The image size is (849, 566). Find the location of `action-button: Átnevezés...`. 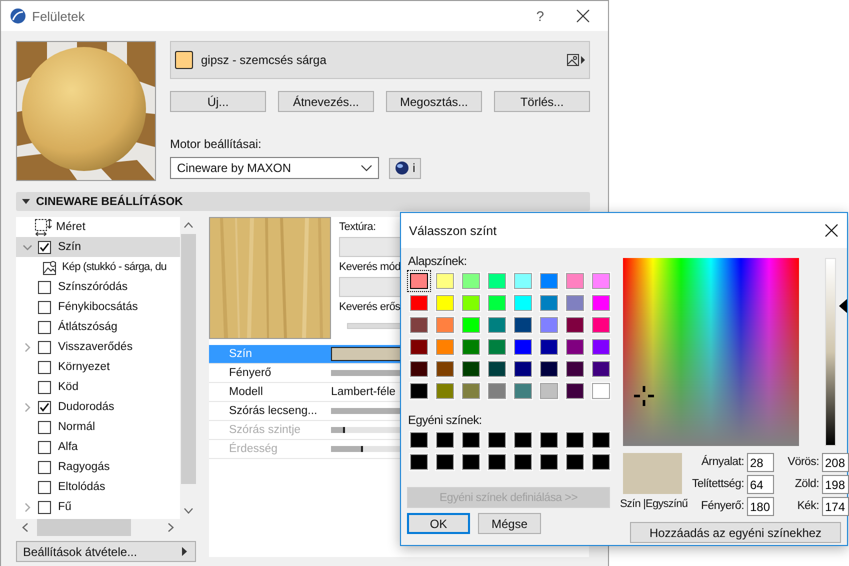

action-button: Átnevezés... is located at coordinates (326, 101).